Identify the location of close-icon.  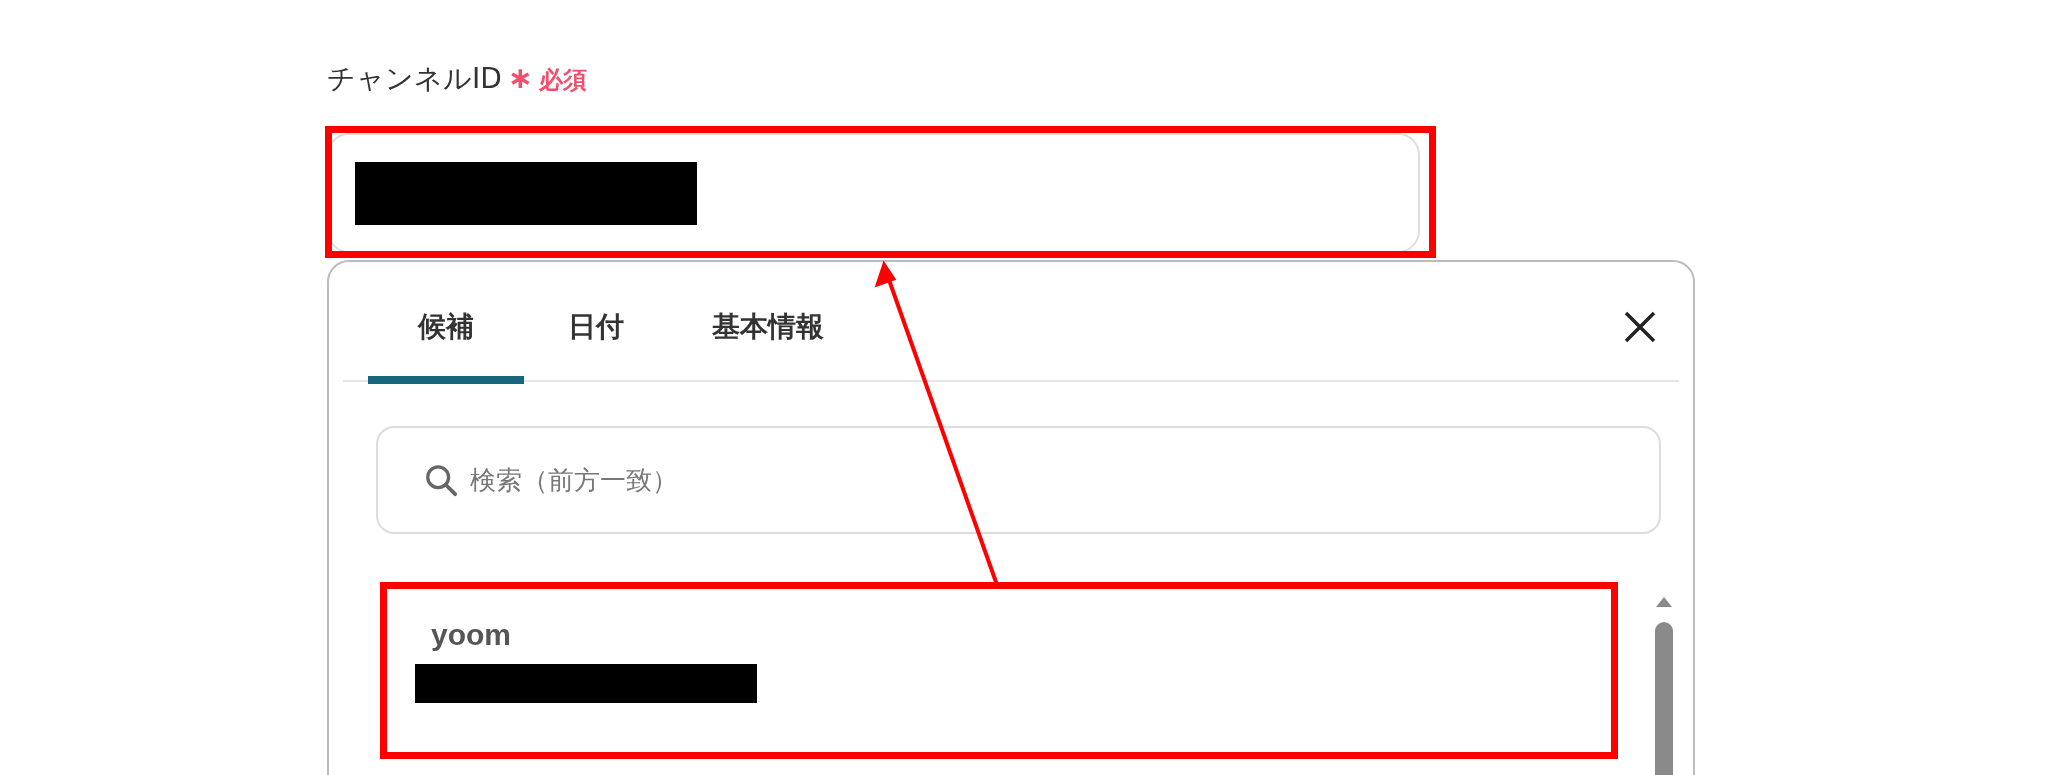
(1640, 327).